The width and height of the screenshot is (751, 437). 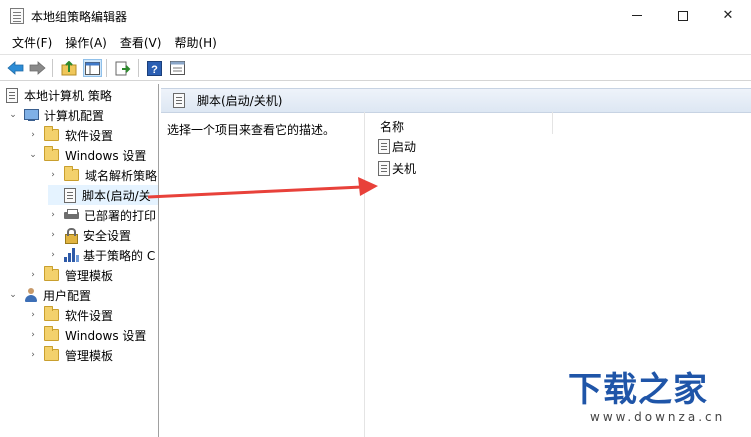 I want to click on tree-item-label: 安全设置, so click(x=107, y=235).